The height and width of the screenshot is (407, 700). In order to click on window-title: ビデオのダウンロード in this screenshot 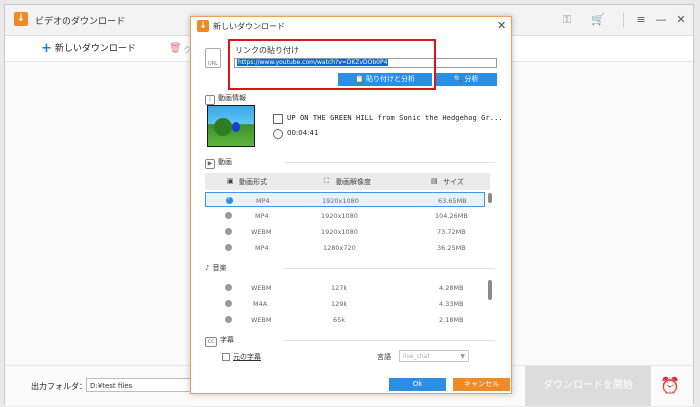, I will do `click(80, 22)`.